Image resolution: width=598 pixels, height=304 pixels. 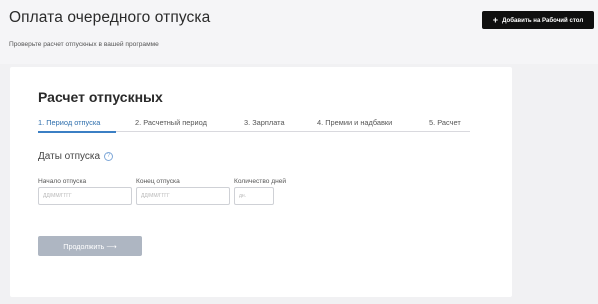 What do you see at coordinates (543, 20) in the screenshot?
I see `add-to-desktop-label: Добавить на Рабочий стол` at bounding box center [543, 20].